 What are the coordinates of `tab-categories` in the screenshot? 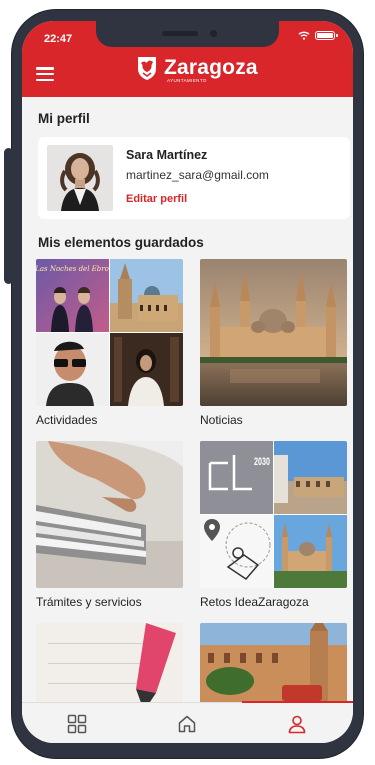 It's located at (77, 723).